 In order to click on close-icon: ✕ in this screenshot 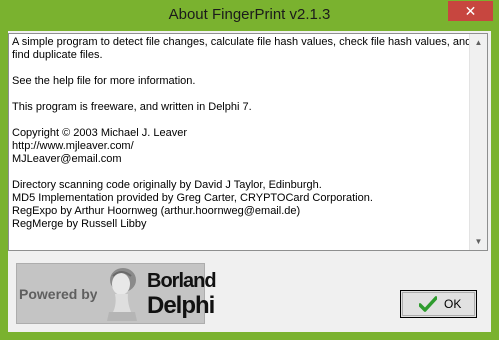, I will do `click(470, 11)`.